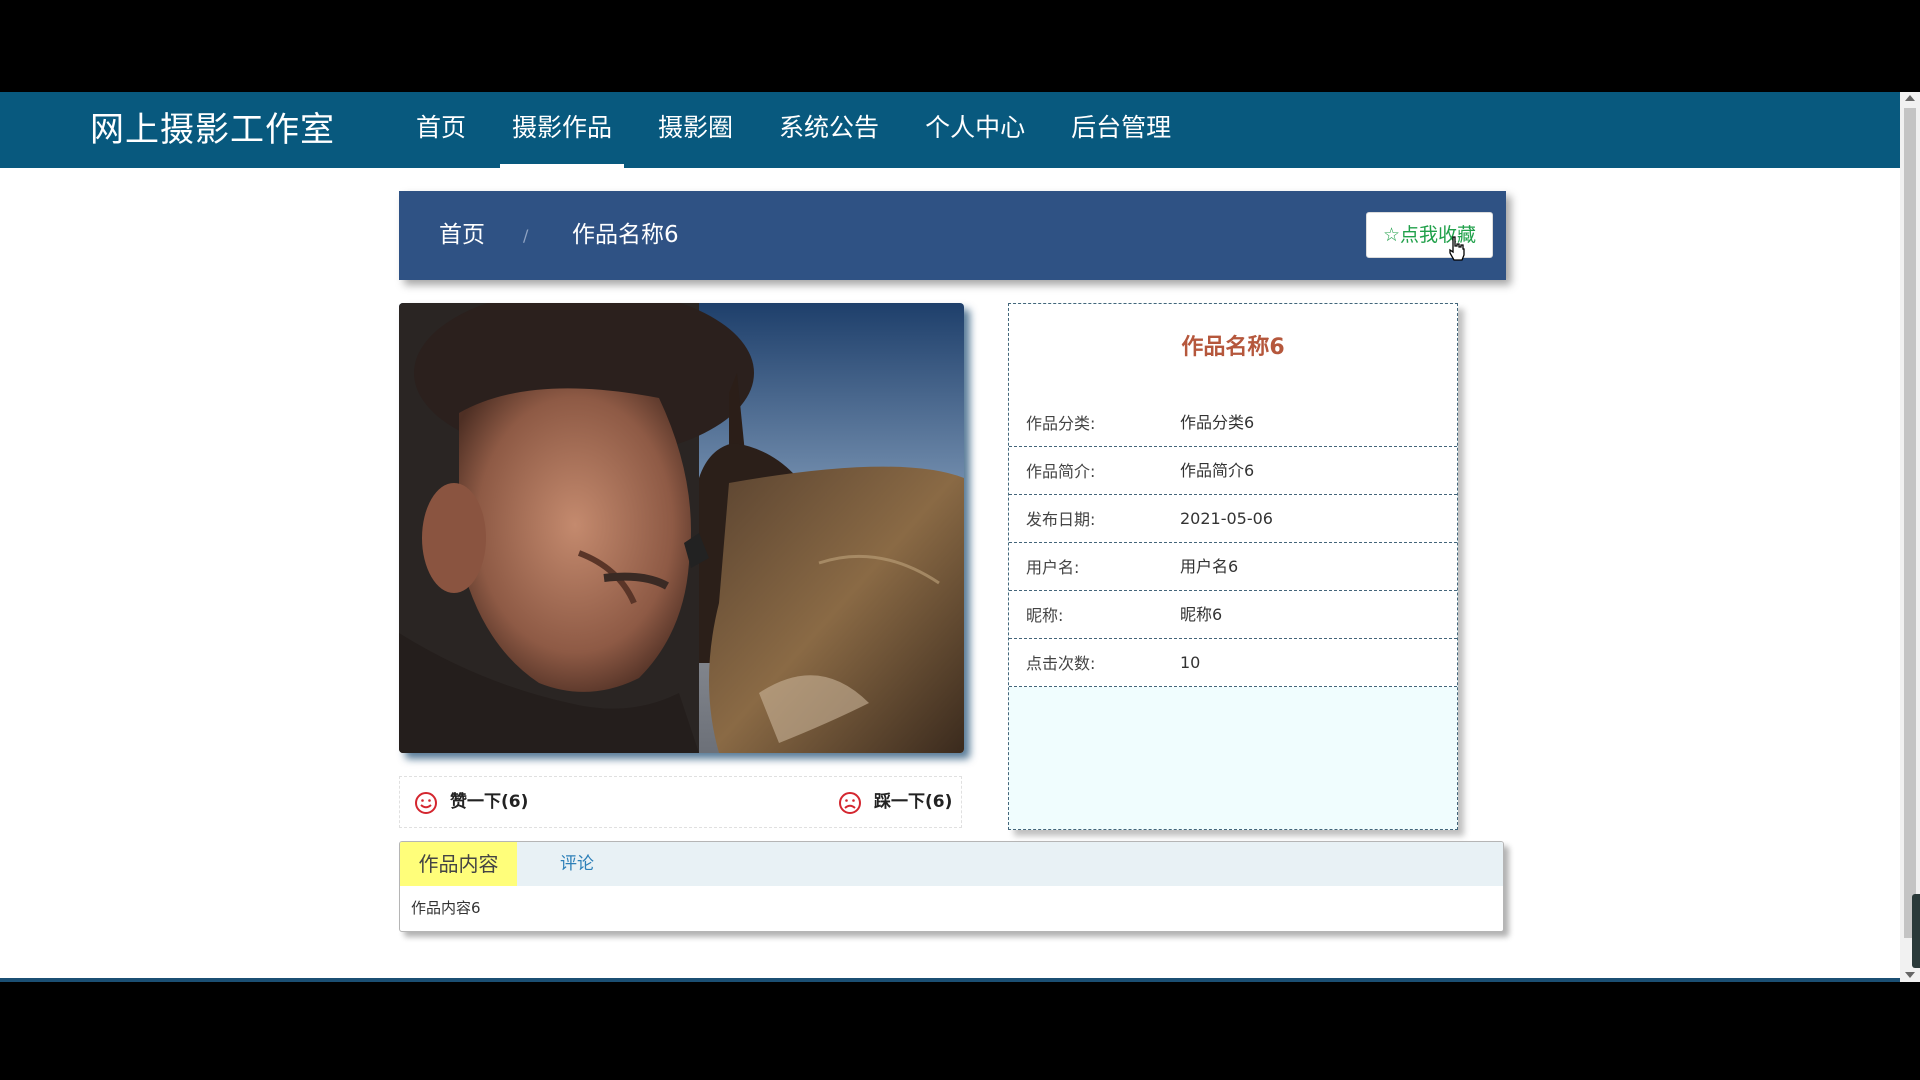  What do you see at coordinates (1061, 471) in the screenshot?
I see `detail-label: 作品简介:` at bounding box center [1061, 471].